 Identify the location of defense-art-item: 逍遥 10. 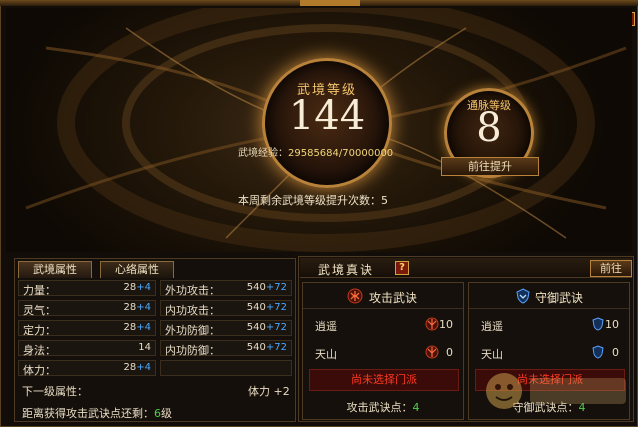
(550, 325).